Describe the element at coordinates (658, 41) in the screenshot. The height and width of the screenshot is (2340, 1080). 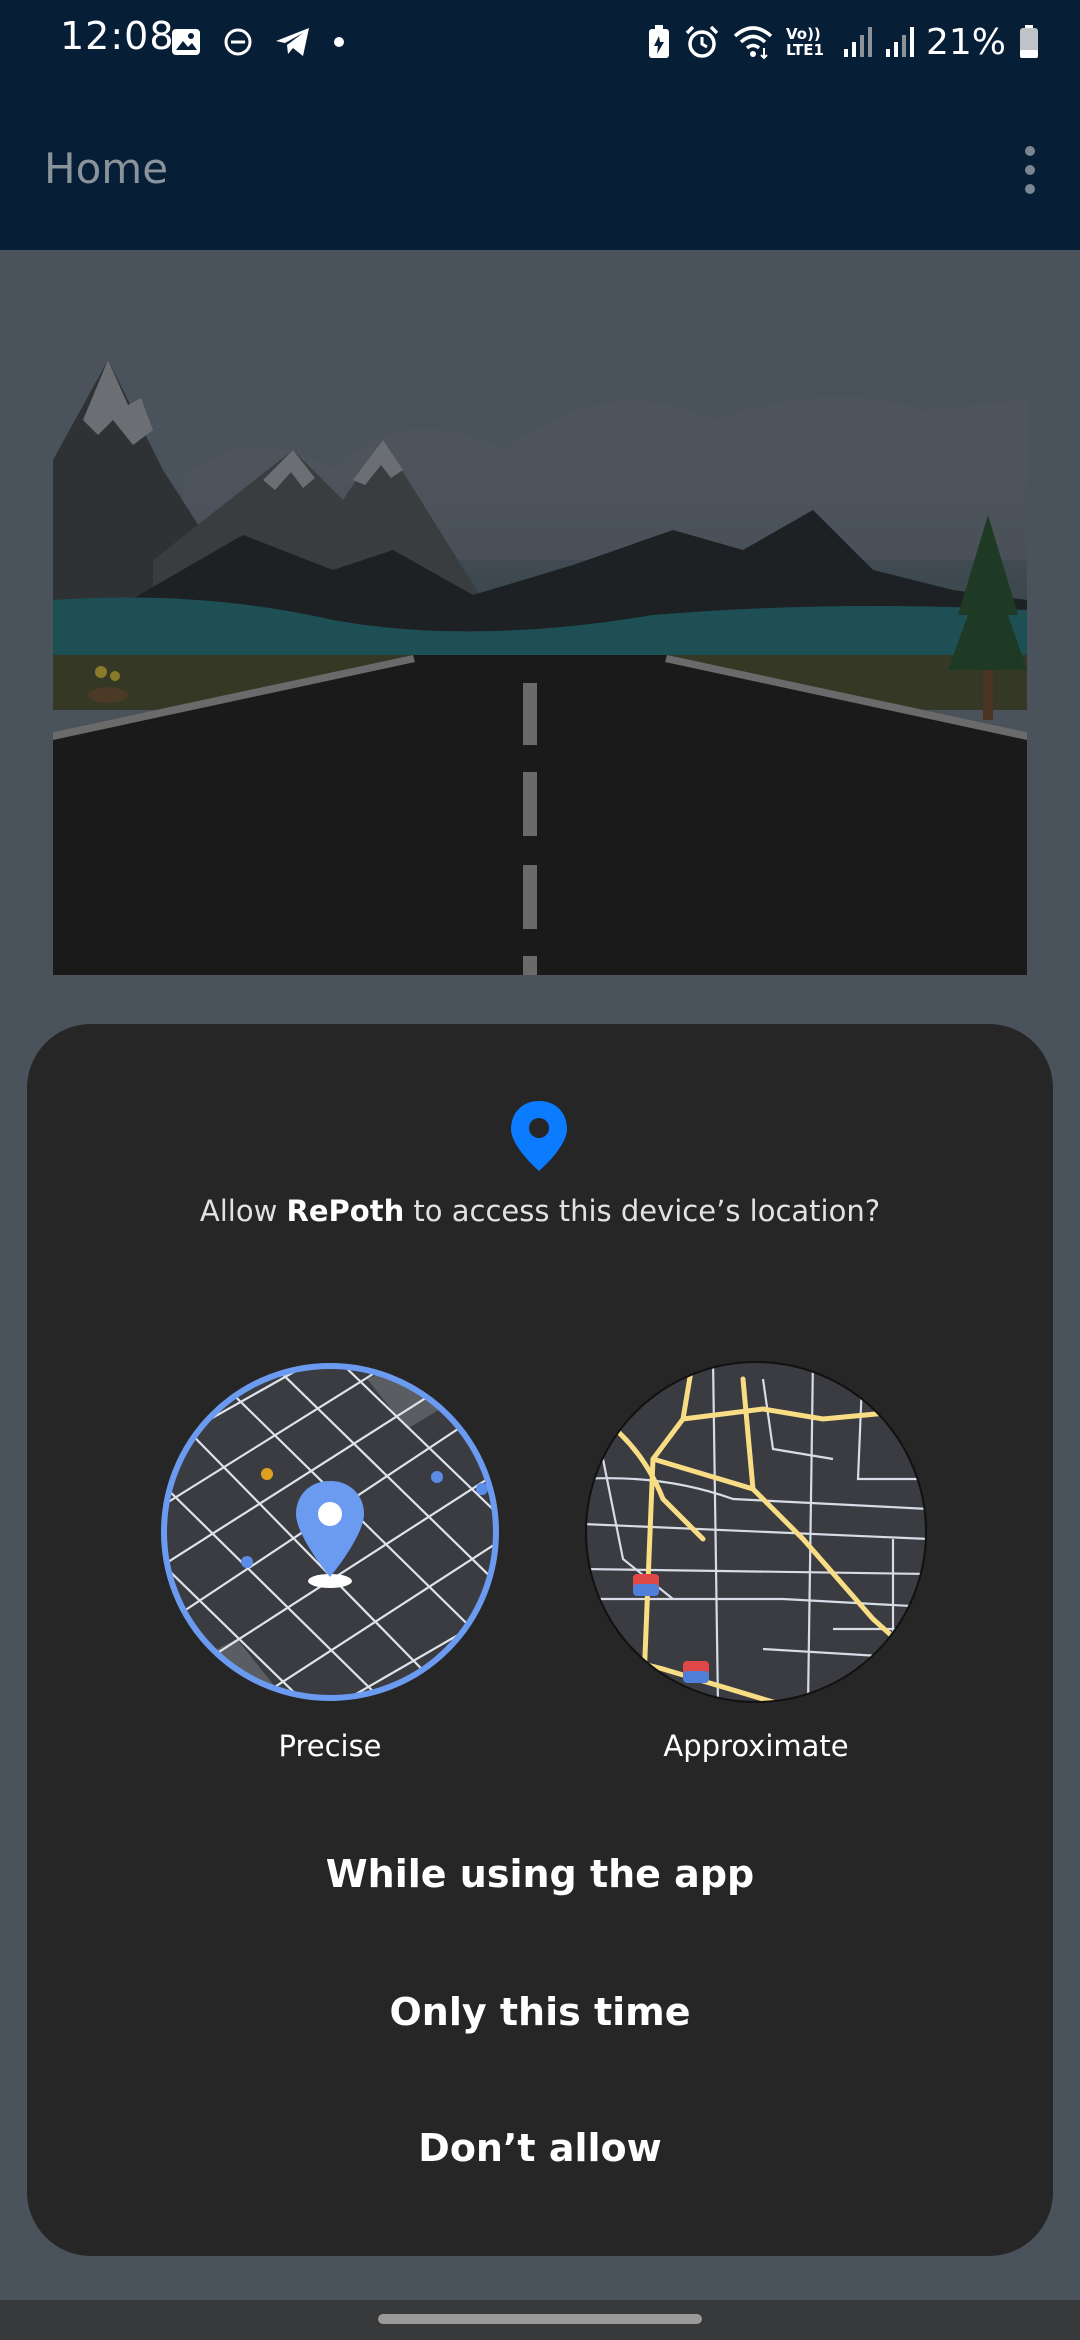
I see `battery-saver-icon` at that location.